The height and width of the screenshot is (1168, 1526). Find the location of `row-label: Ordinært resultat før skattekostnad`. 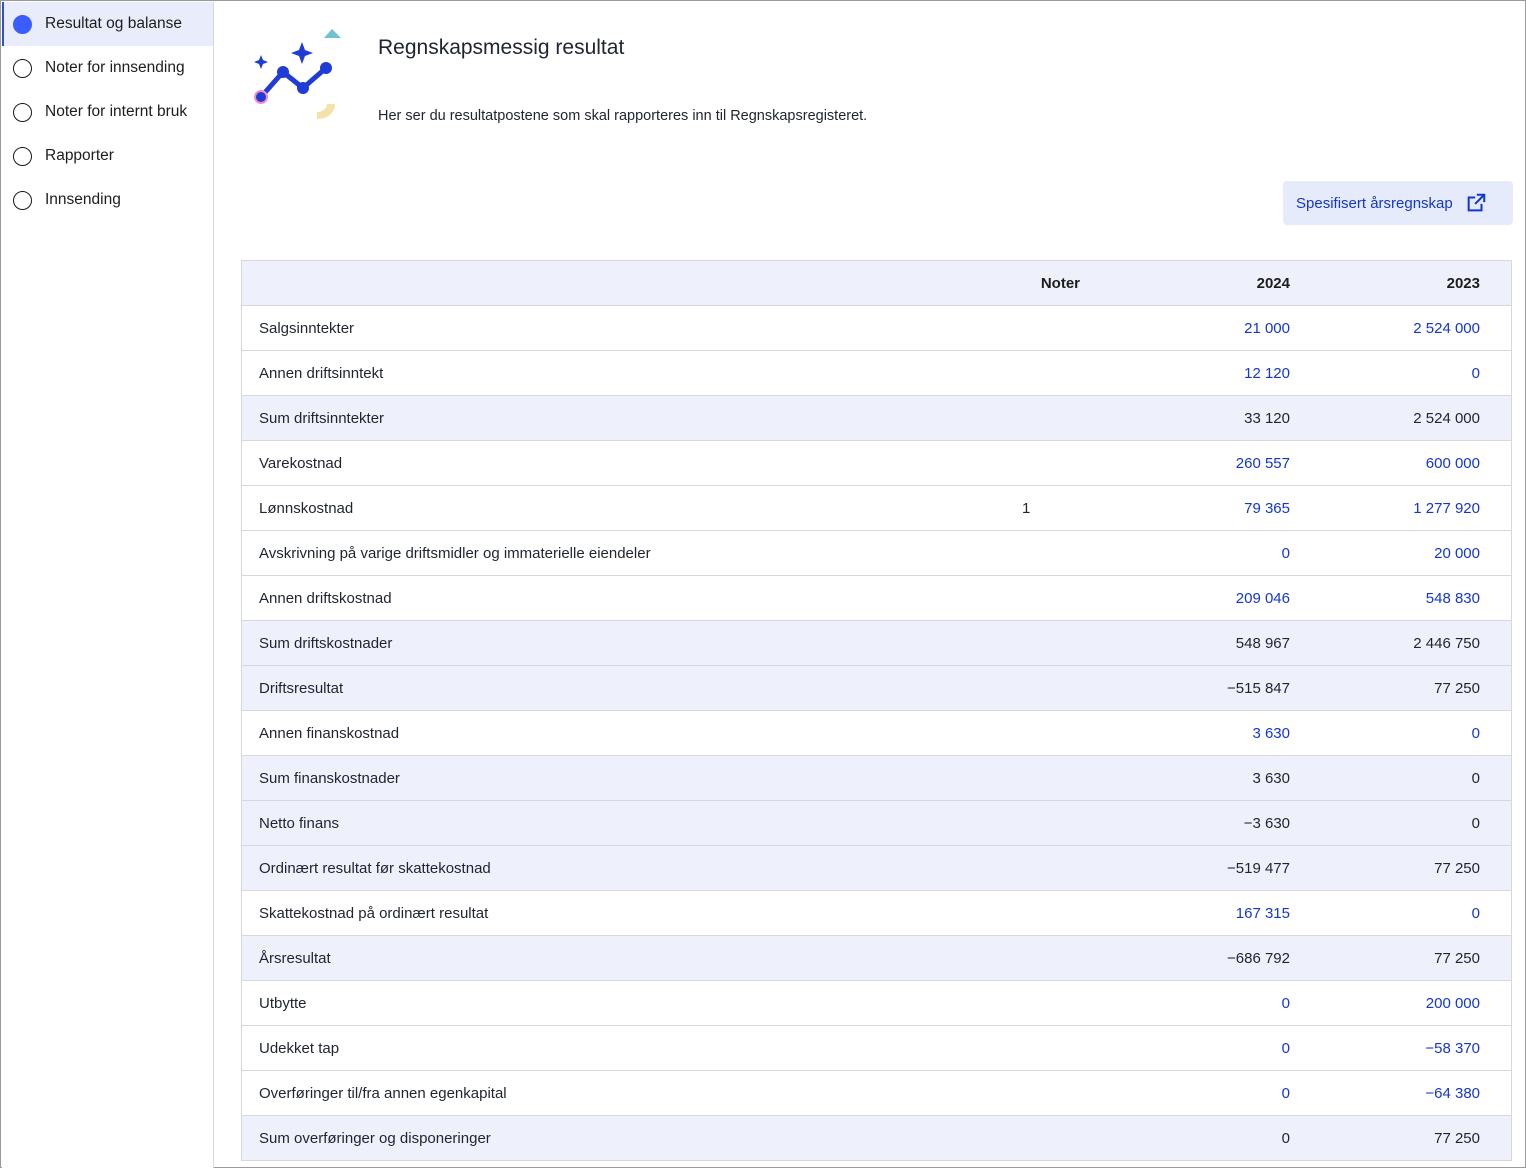

row-label: Ordinært resultat før skattekostnad is located at coordinates (375, 868).